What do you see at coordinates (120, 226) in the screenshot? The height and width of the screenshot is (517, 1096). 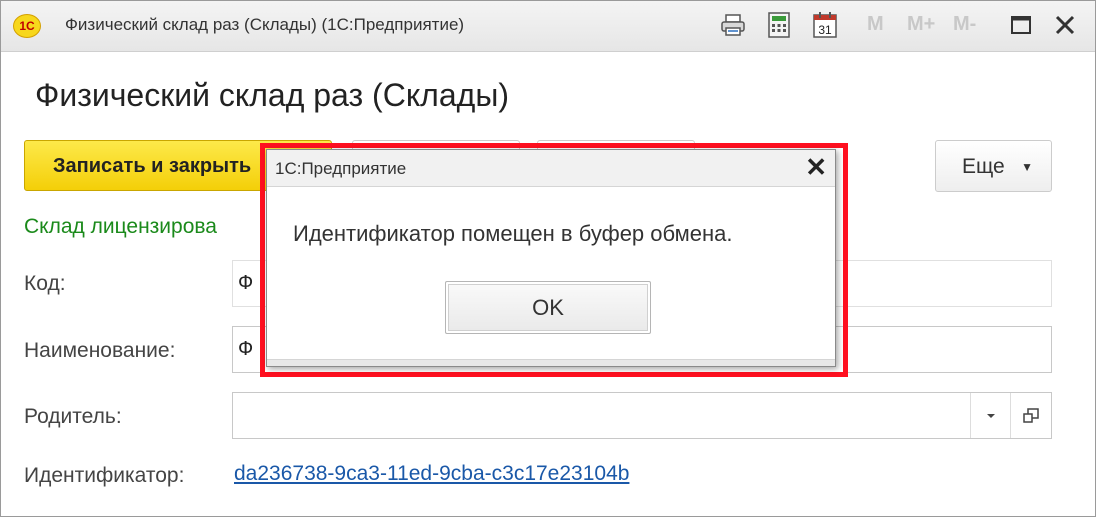 I see `license-status-text: Склад лицензирова` at bounding box center [120, 226].